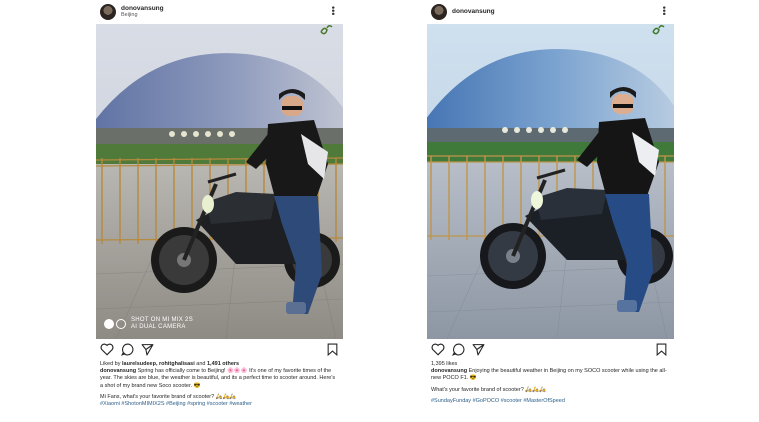  I want to click on watermark-text: SHOT ON MI MIX 2S AI DUAL CAMERA, so click(162, 324).